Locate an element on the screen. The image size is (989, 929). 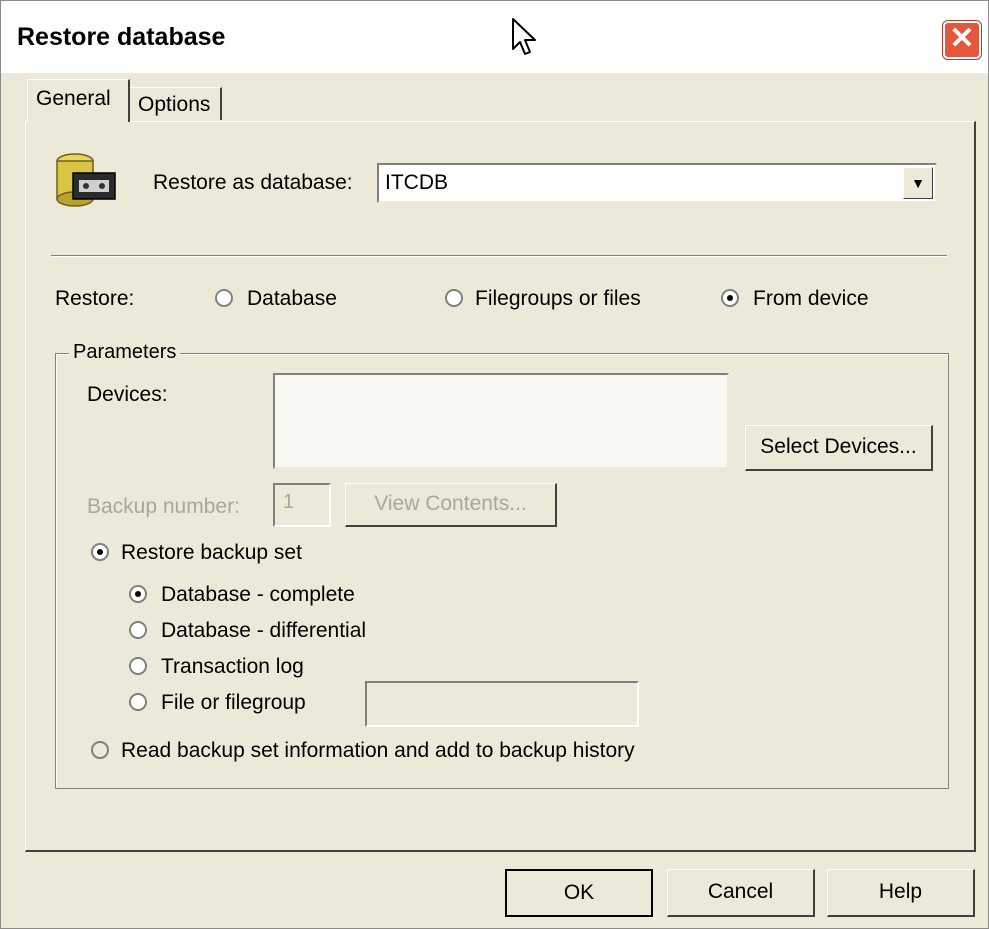
dropdown-button: ▼ is located at coordinates (918, 183).